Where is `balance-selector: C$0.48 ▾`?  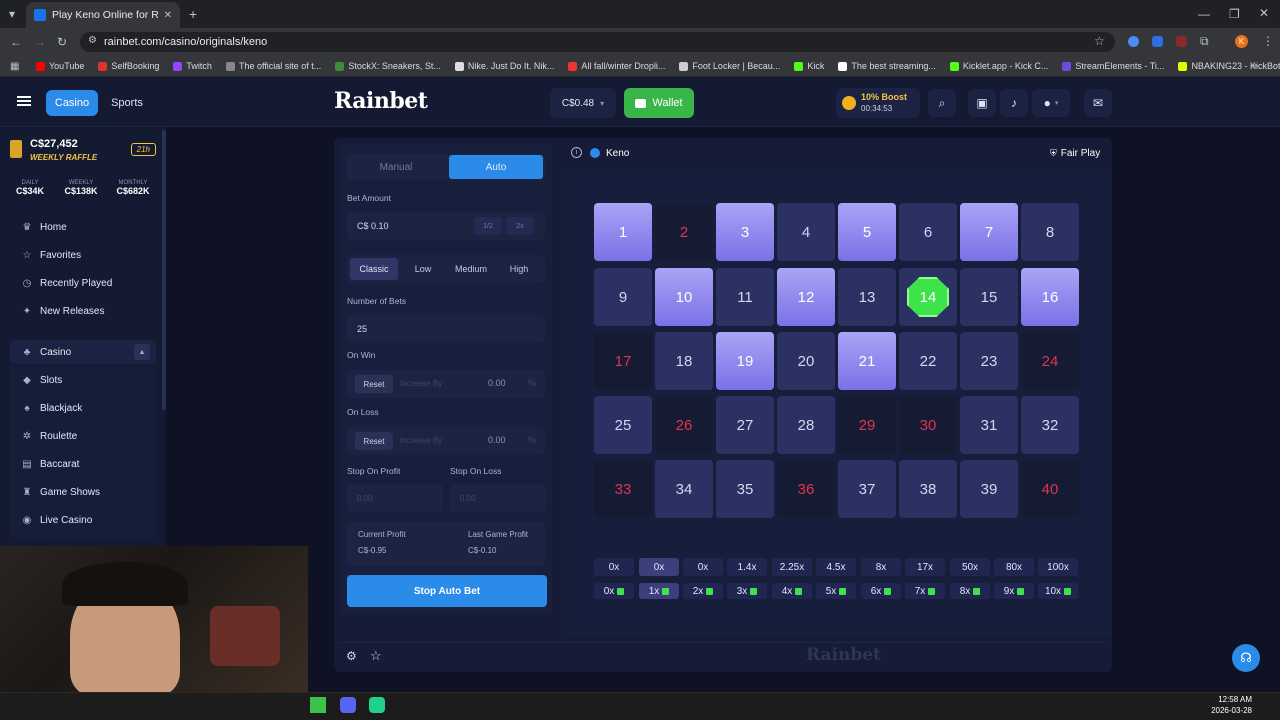
balance-selector: C$0.48 ▾ is located at coordinates (583, 103).